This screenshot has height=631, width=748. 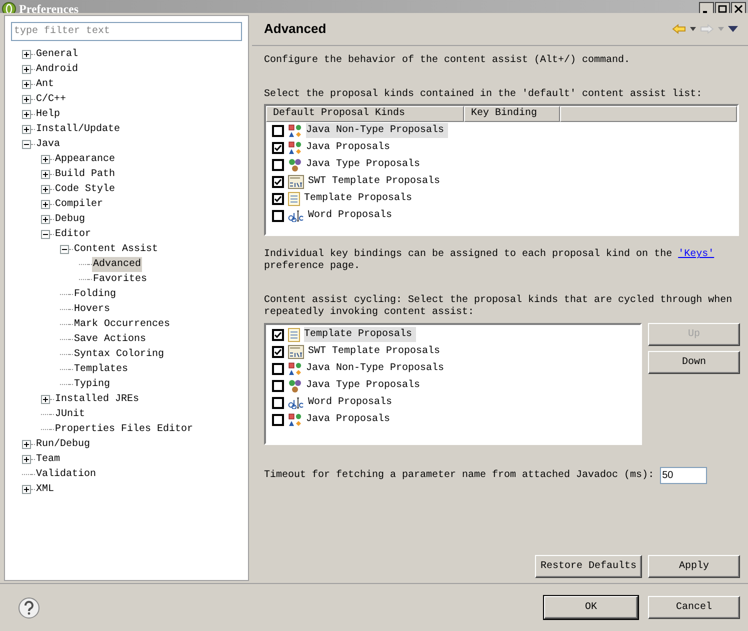 What do you see at coordinates (9, 7) in the screenshot?
I see `app-icon` at bounding box center [9, 7].